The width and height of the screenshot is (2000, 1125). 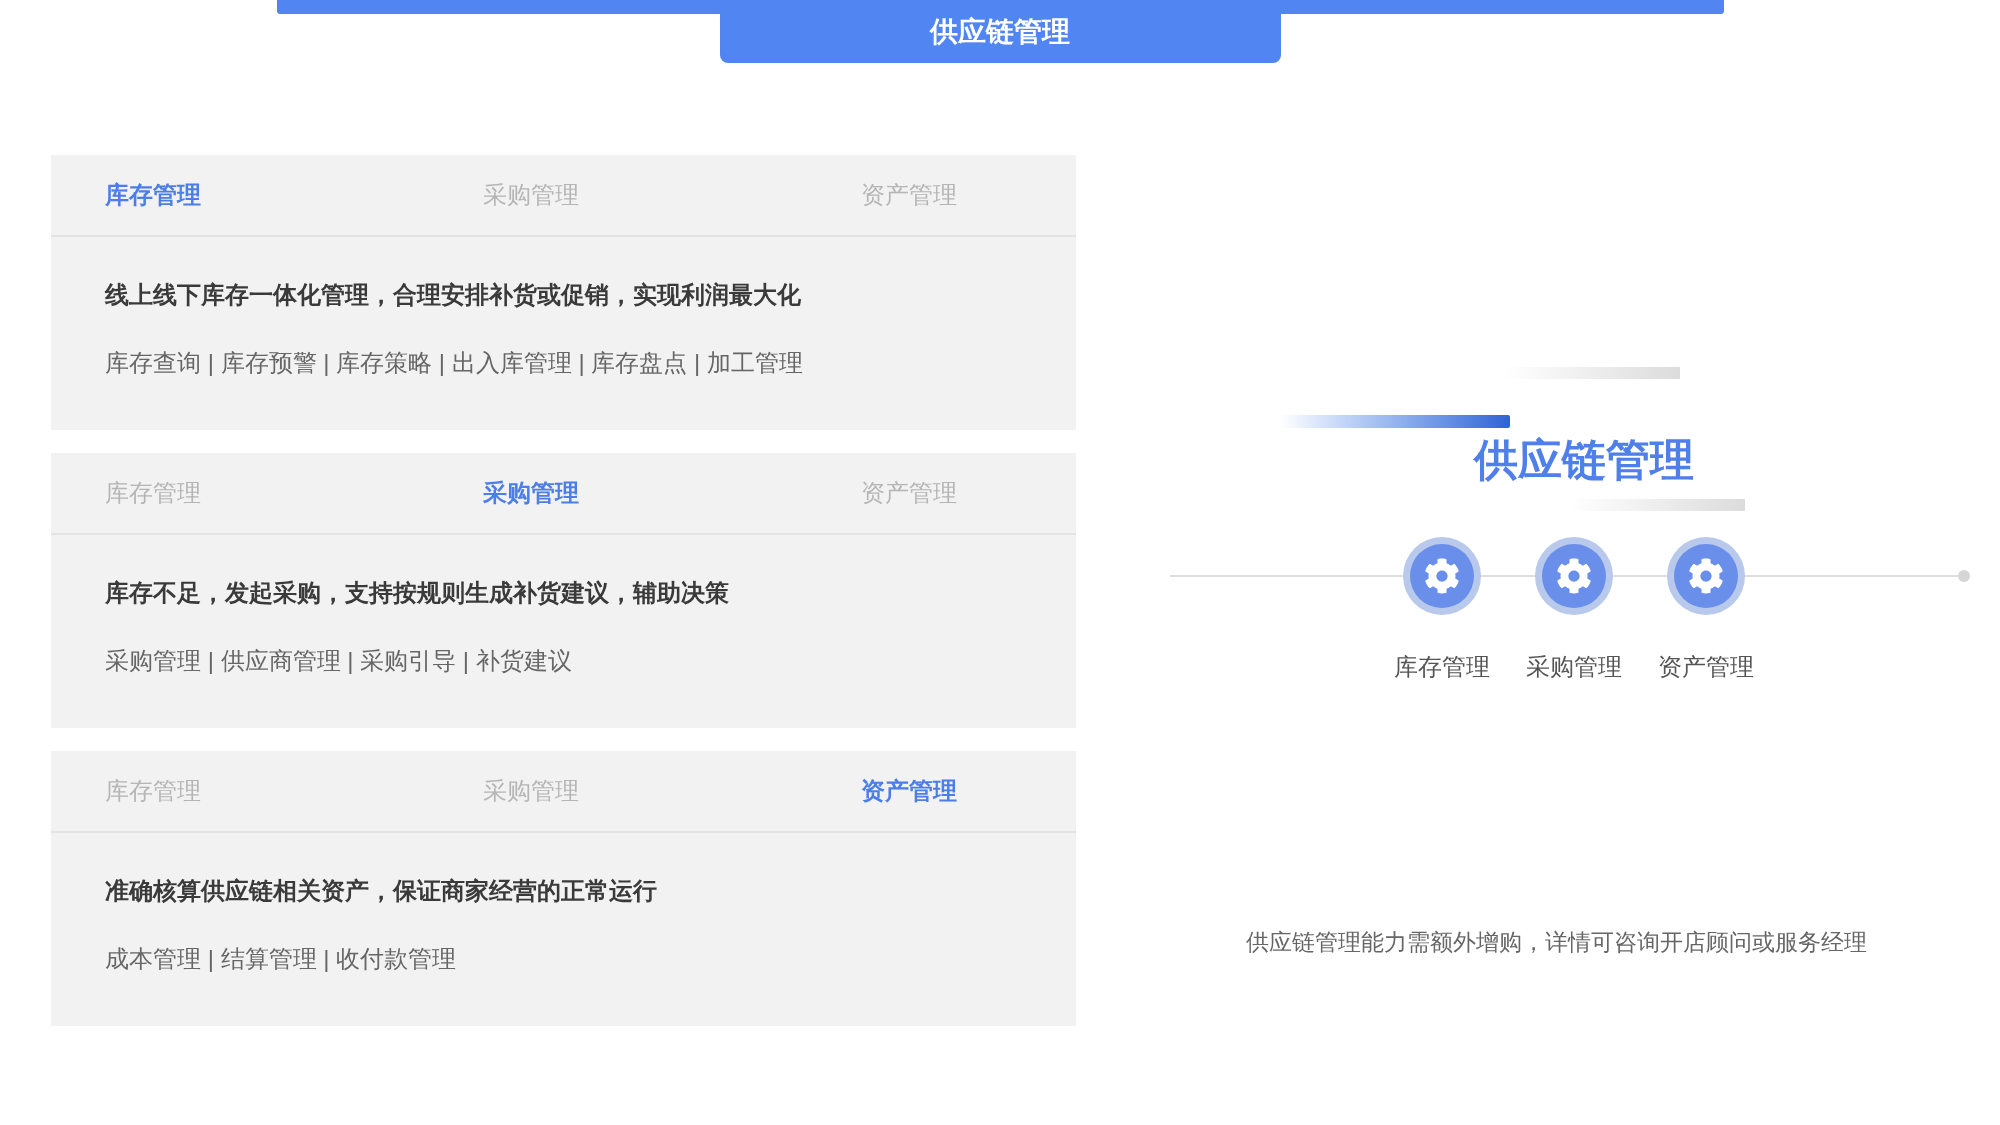 What do you see at coordinates (590, 661) in the screenshot?
I see `feature-list: 采购管理 | 供应商管理 | 采购引导 | 补货建议` at bounding box center [590, 661].